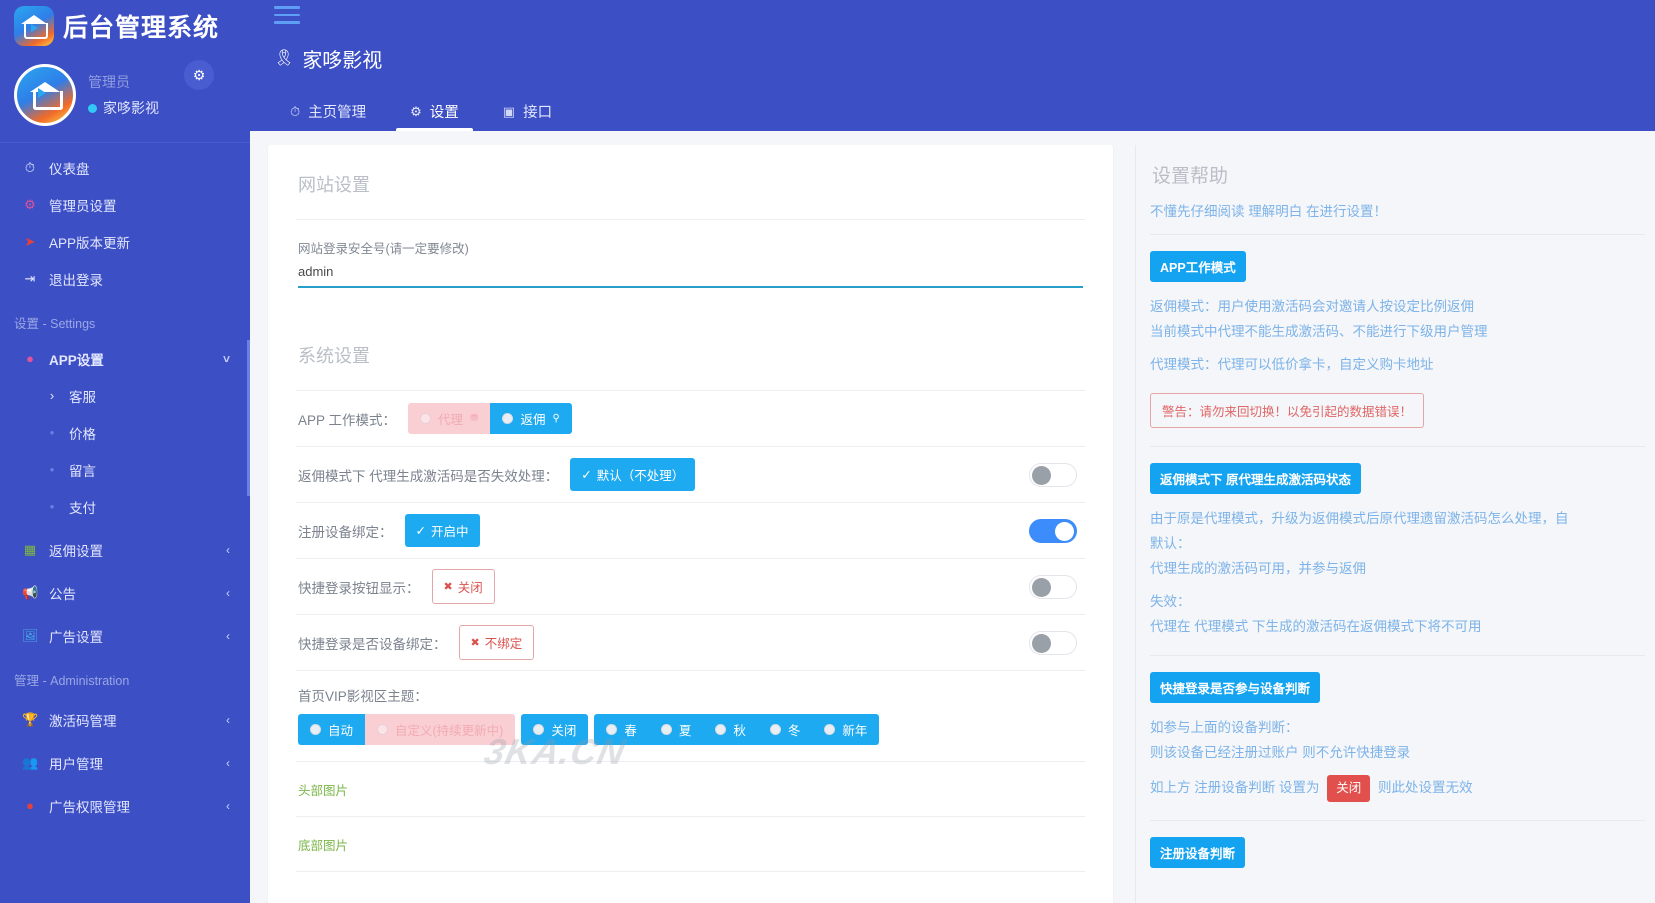 The height and width of the screenshot is (903, 1655). I want to click on help-chip-legacy-code-status: 返佣模式下 原代理生成激活码状态, so click(1255, 478).